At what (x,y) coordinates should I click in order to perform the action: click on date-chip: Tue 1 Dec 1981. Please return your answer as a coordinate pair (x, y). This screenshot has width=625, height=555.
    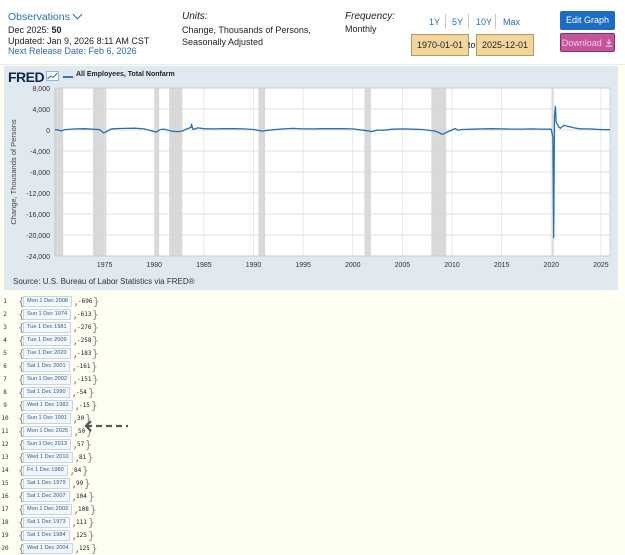
    Looking at the image, I should click on (47, 327).